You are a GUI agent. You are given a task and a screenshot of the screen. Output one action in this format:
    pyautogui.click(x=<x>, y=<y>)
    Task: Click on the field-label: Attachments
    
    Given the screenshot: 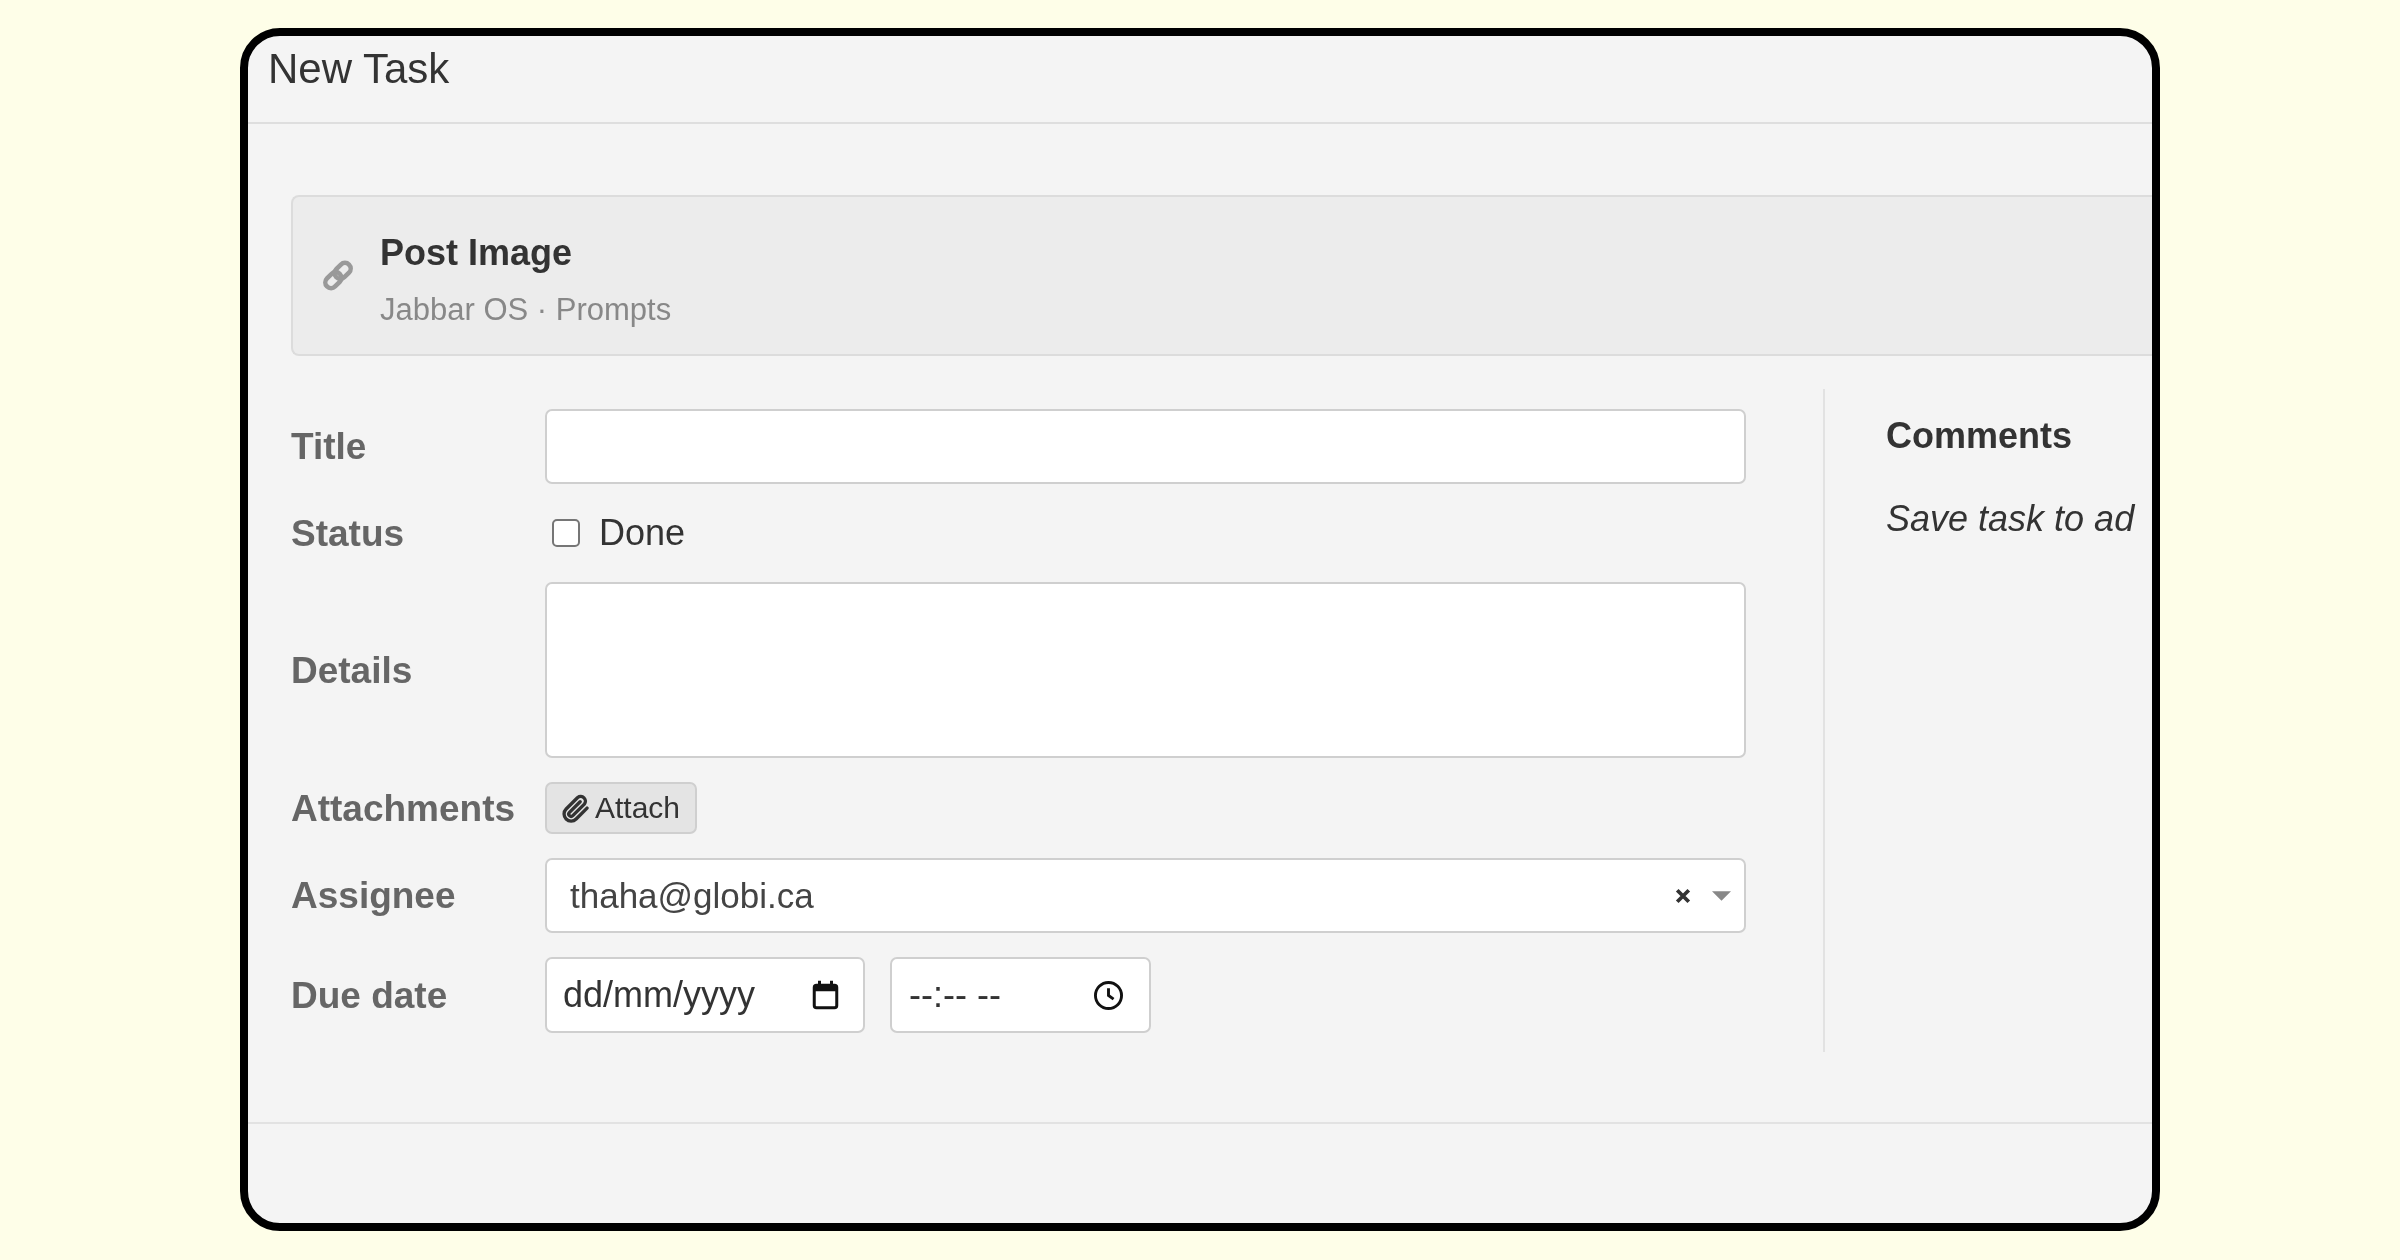 What is the action you would take?
    pyautogui.click(x=403, y=808)
    